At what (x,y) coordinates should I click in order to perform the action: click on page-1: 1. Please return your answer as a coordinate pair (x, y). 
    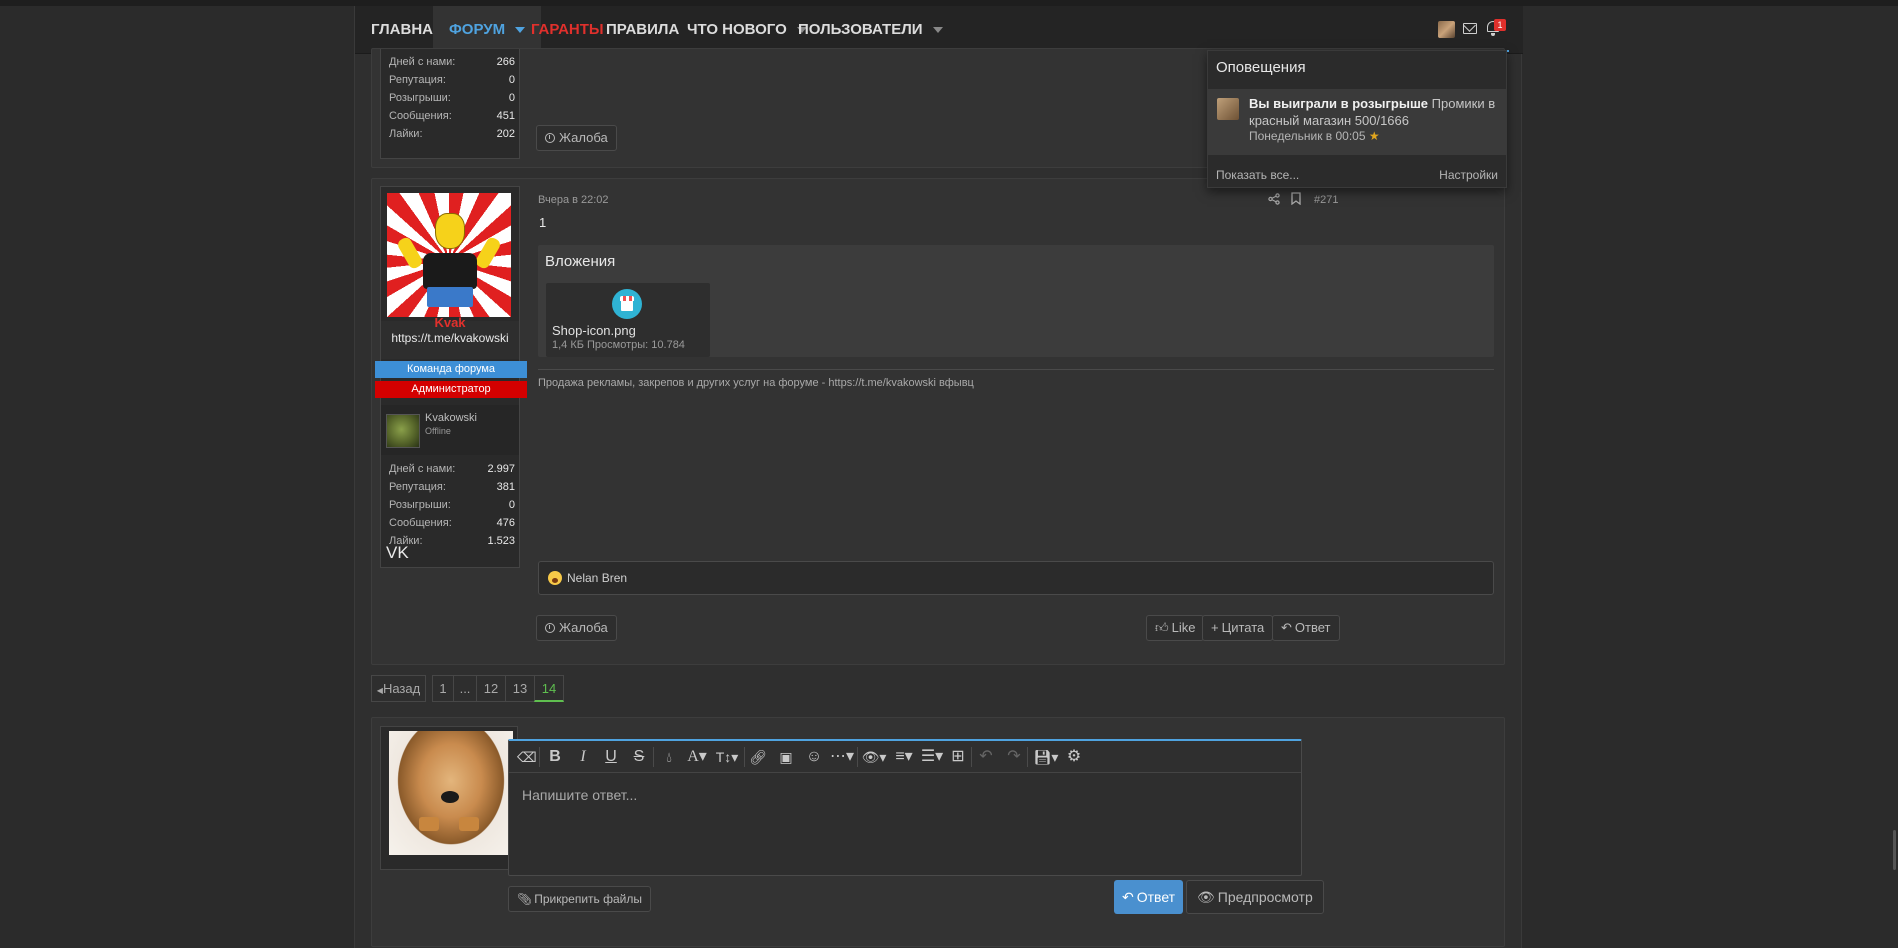
    Looking at the image, I should click on (443, 688).